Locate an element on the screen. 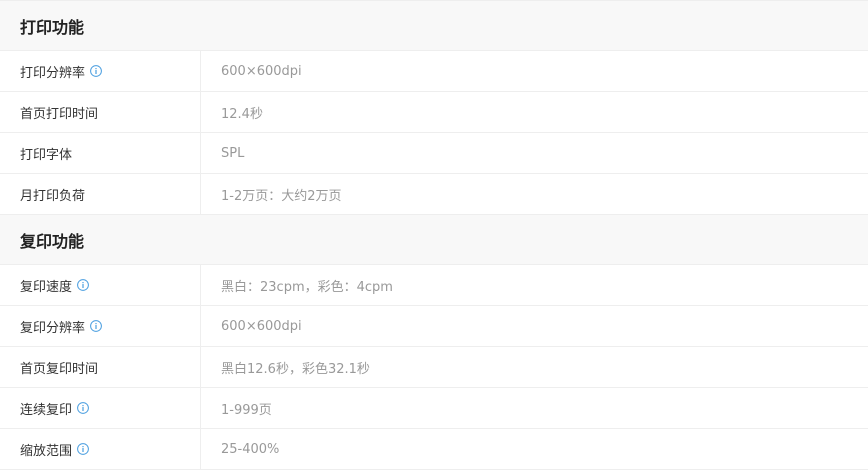 The height and width of the screenshot is (473, 868). spec-row-continuous-copy: 连续复印 1-999页 is located at coordinates (434, 408).